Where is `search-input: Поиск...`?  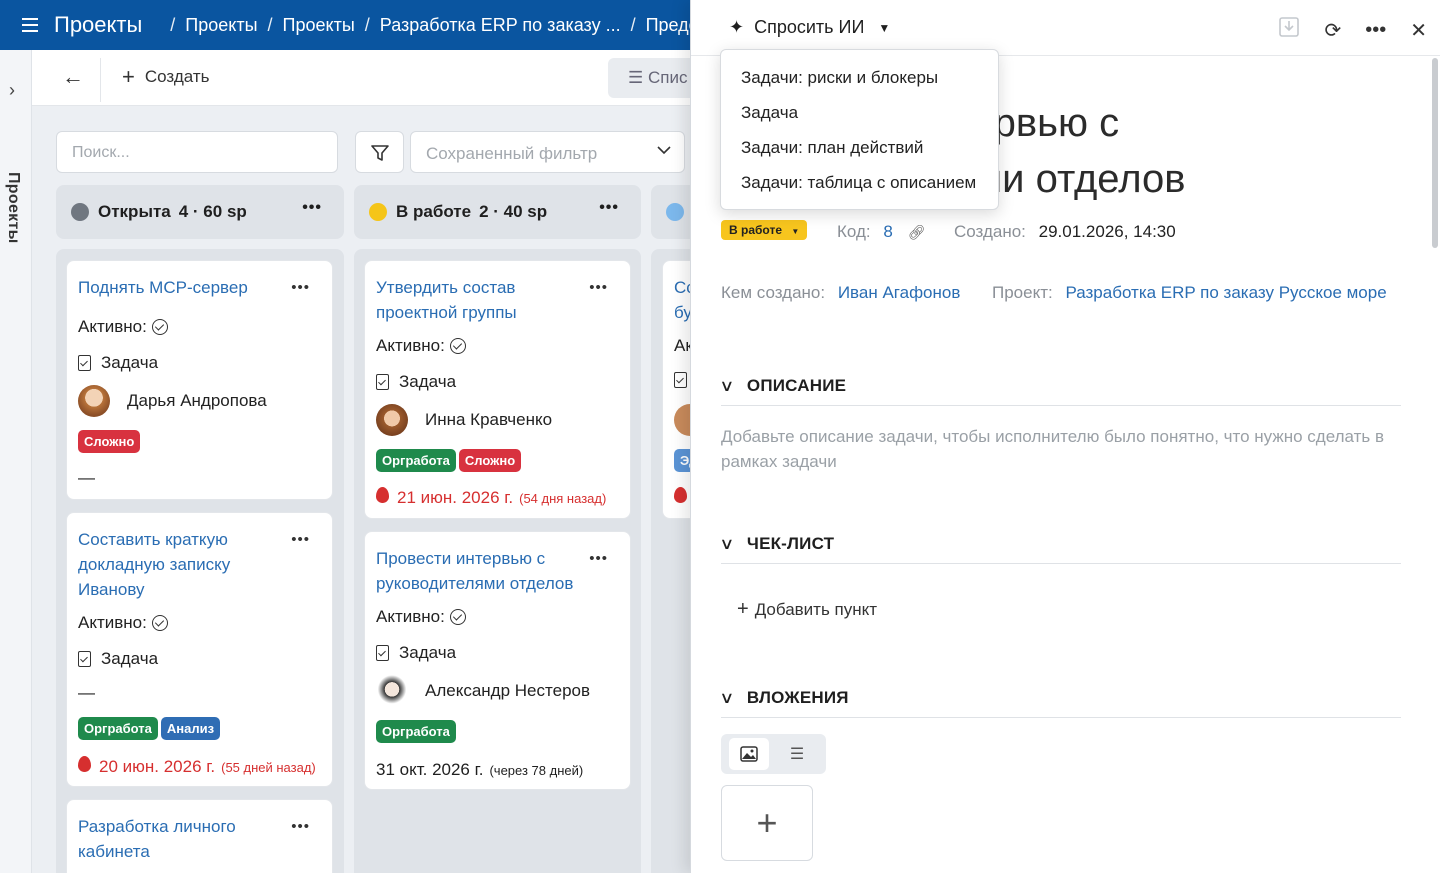
search-input: Поиск... is located at coordinates (197, 152).